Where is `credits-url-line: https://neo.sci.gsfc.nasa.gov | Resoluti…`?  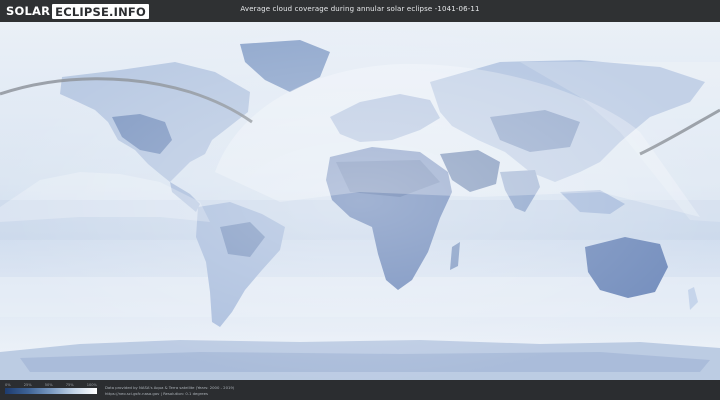
credits-url-line: https://neo.sci.gsfc.nasa.gov | Resoluti… is located at coordinates (169, 394).